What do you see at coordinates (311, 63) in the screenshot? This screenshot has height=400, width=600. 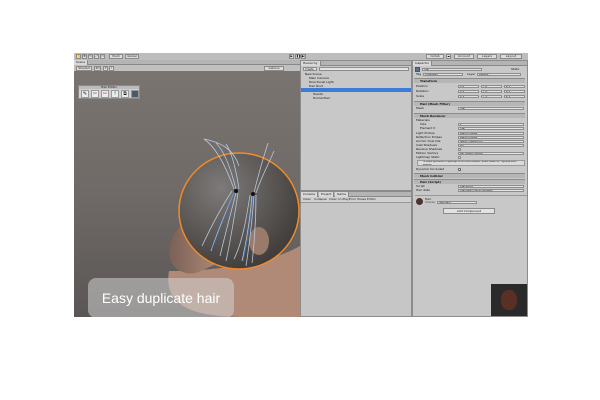 I see `tab-hierarchy: Hierarchy` at bounding box center [311, 63].